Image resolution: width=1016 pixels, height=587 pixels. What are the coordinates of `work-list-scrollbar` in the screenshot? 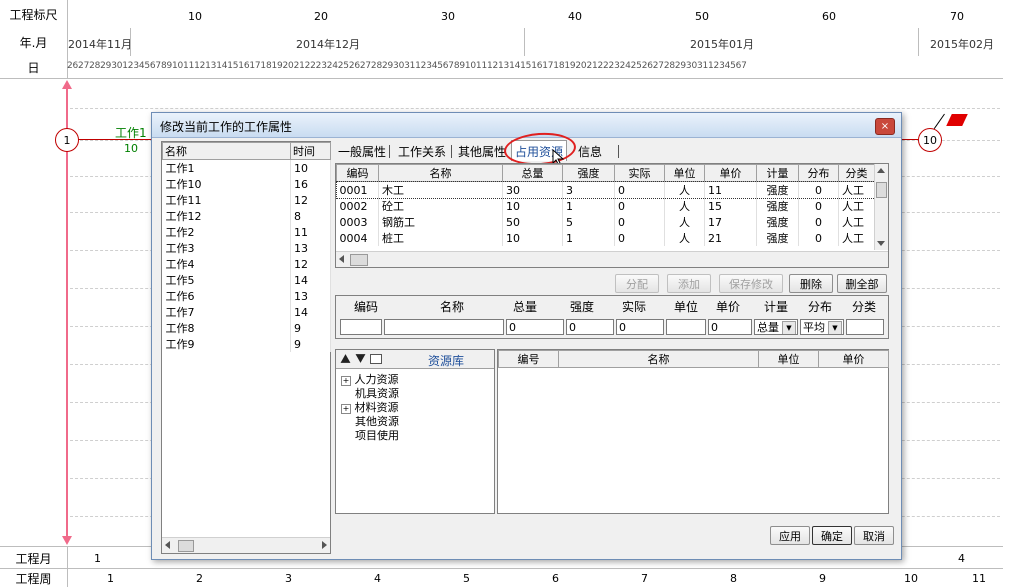 It's located at (246, 545).